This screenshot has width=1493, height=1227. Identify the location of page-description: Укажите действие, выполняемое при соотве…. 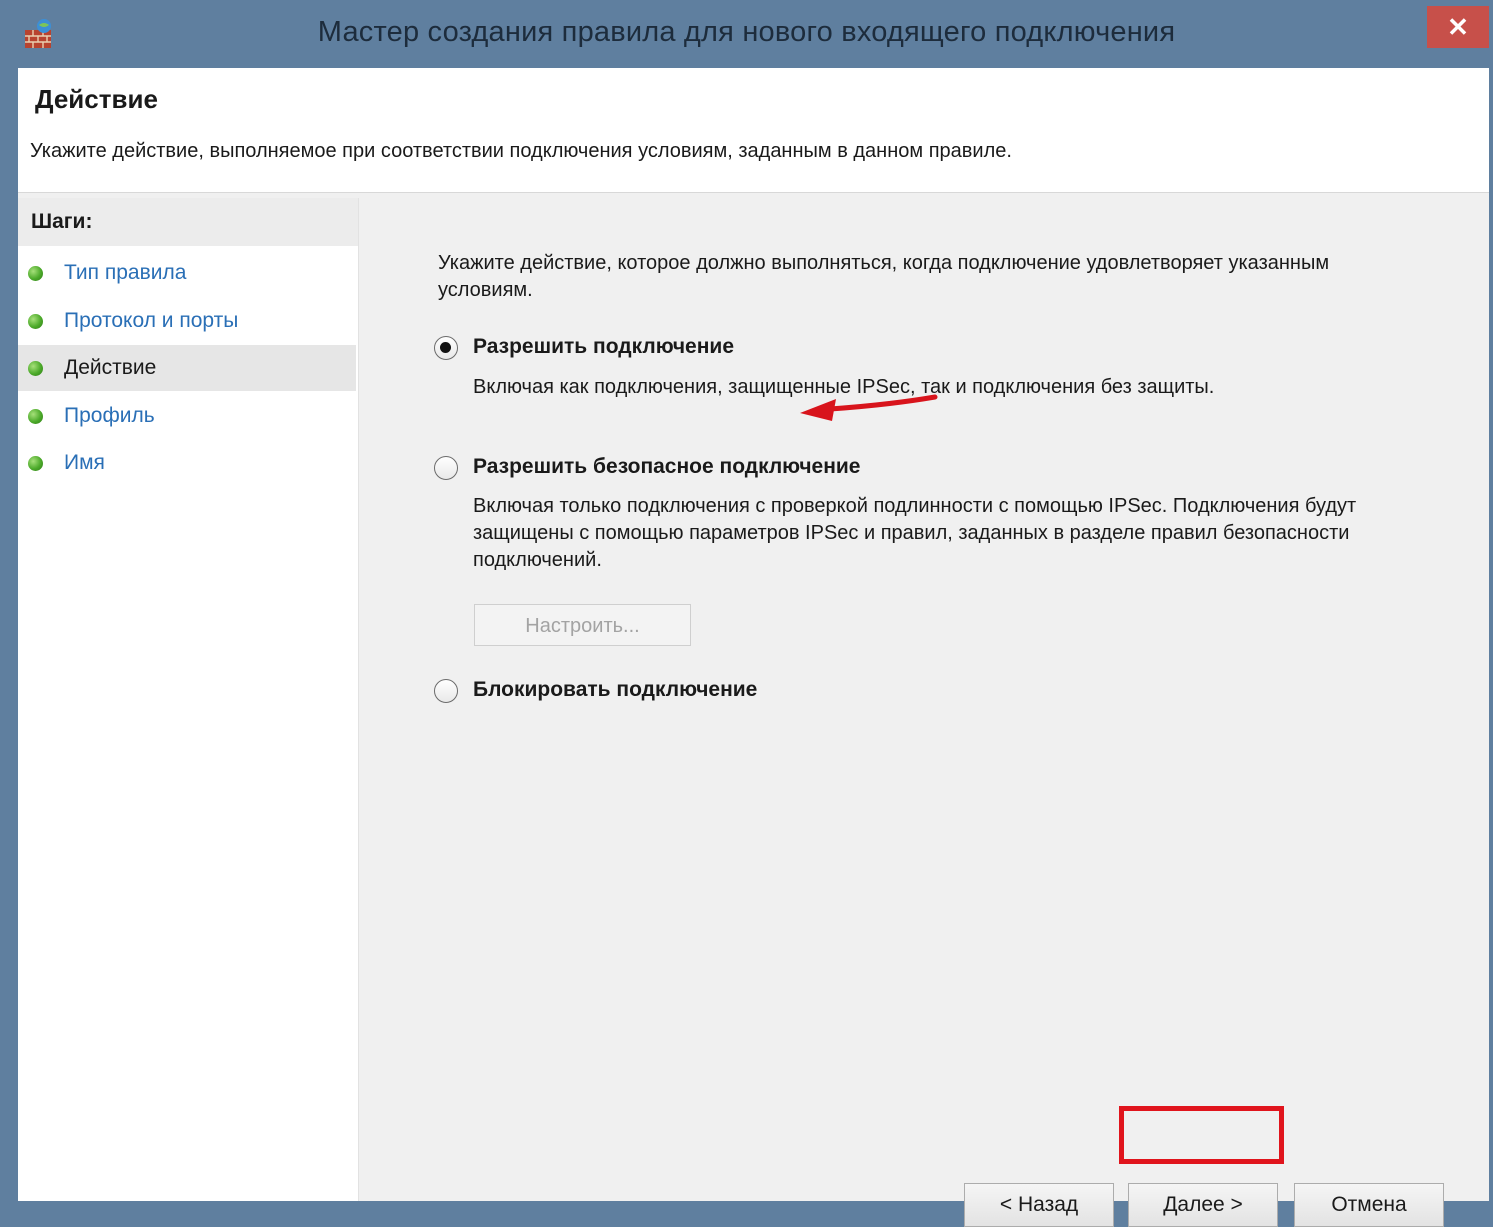
(521, 151).